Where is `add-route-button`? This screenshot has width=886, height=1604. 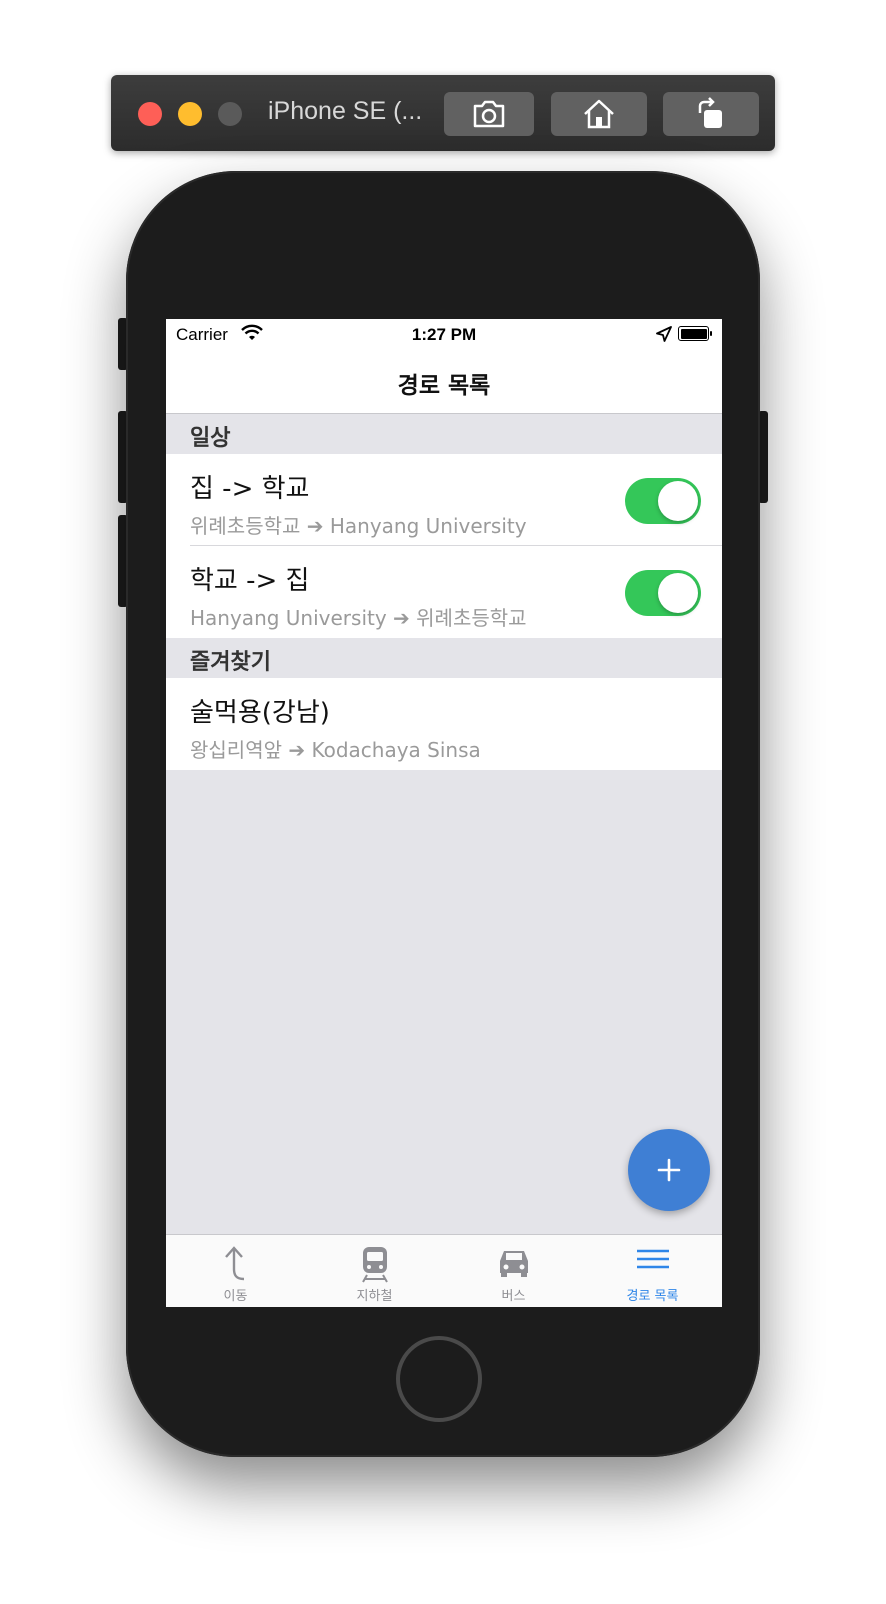
add-route-button is located at coordinates (669, 1170).